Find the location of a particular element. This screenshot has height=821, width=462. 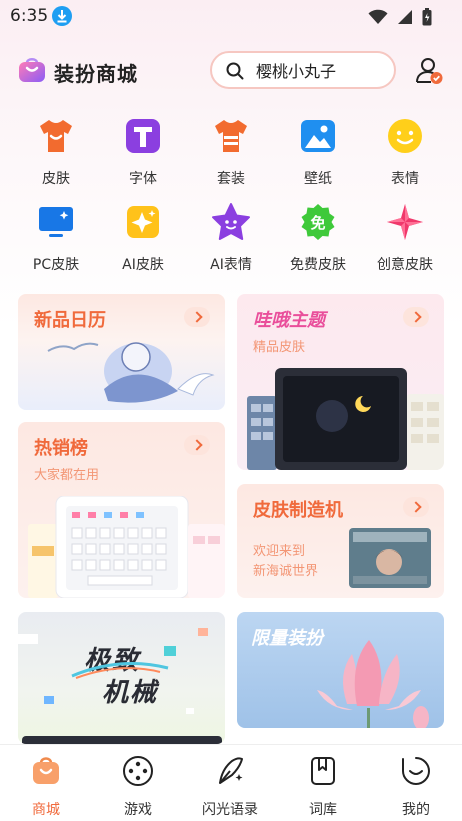

calendar-illustration is located at coordinates (131, 372).